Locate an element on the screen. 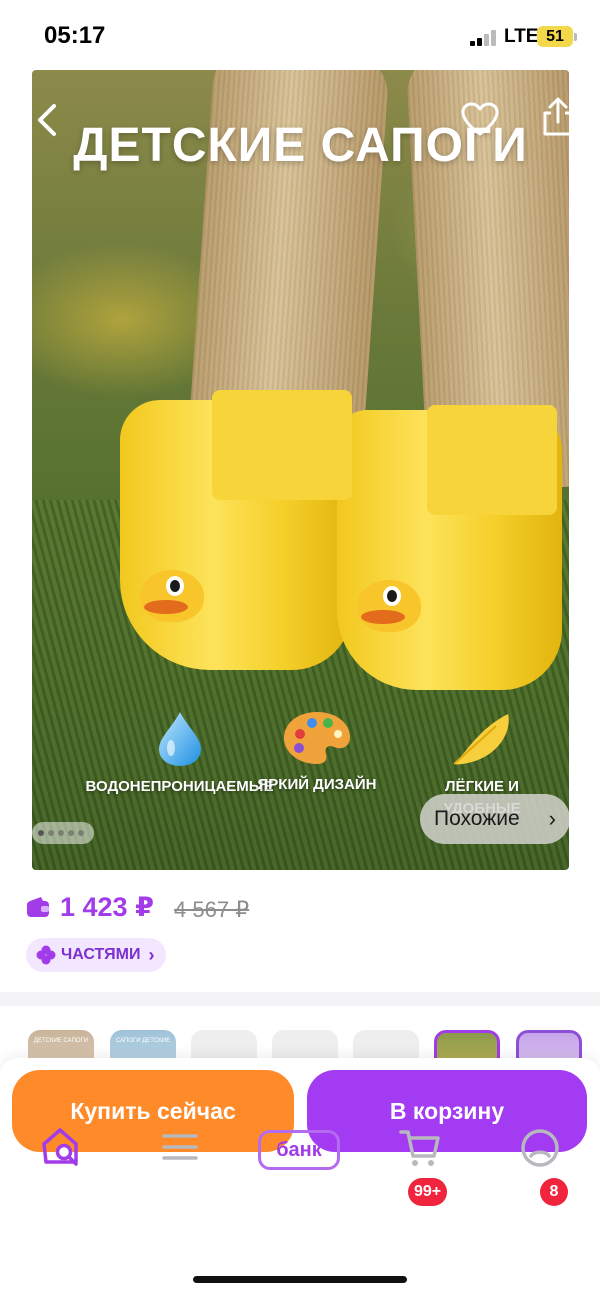 The width and height of the screenshot is (600, 1298). share-icon is located at coordinates (556, 116).